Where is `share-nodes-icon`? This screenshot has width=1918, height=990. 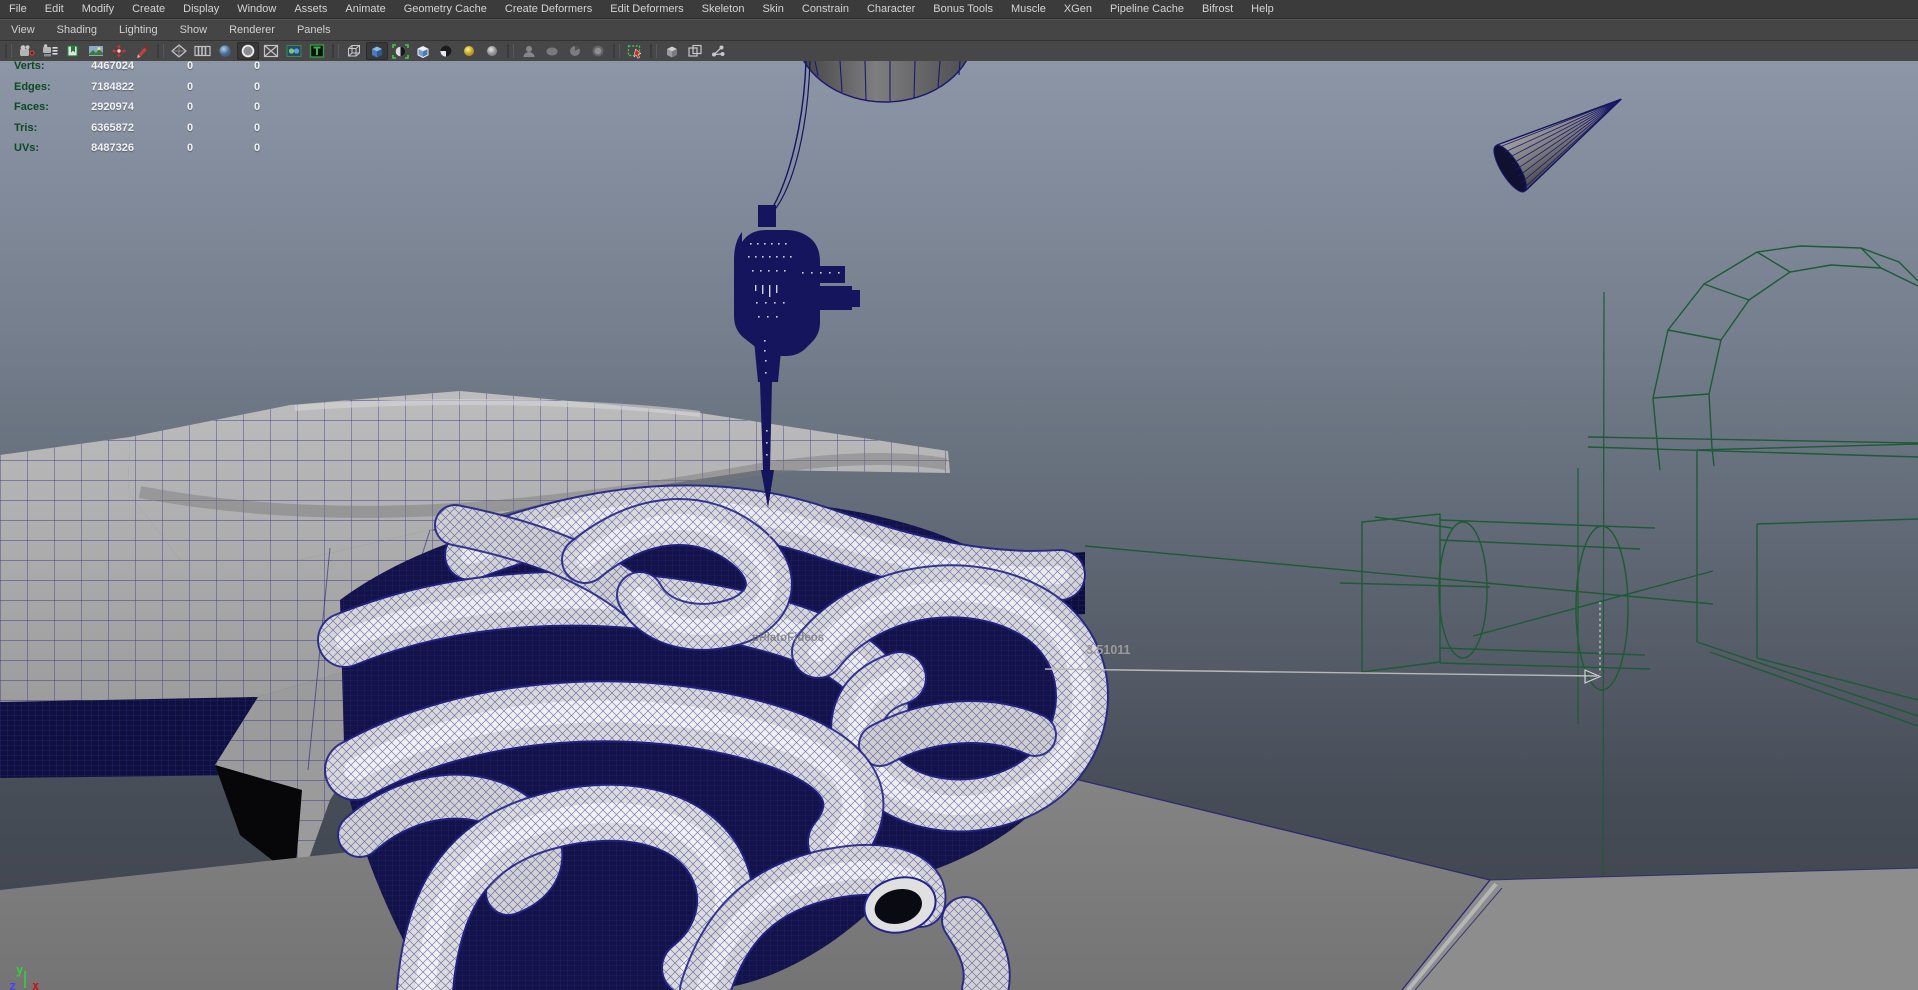 share-nodes-icon is located at coordinates (718, 51).